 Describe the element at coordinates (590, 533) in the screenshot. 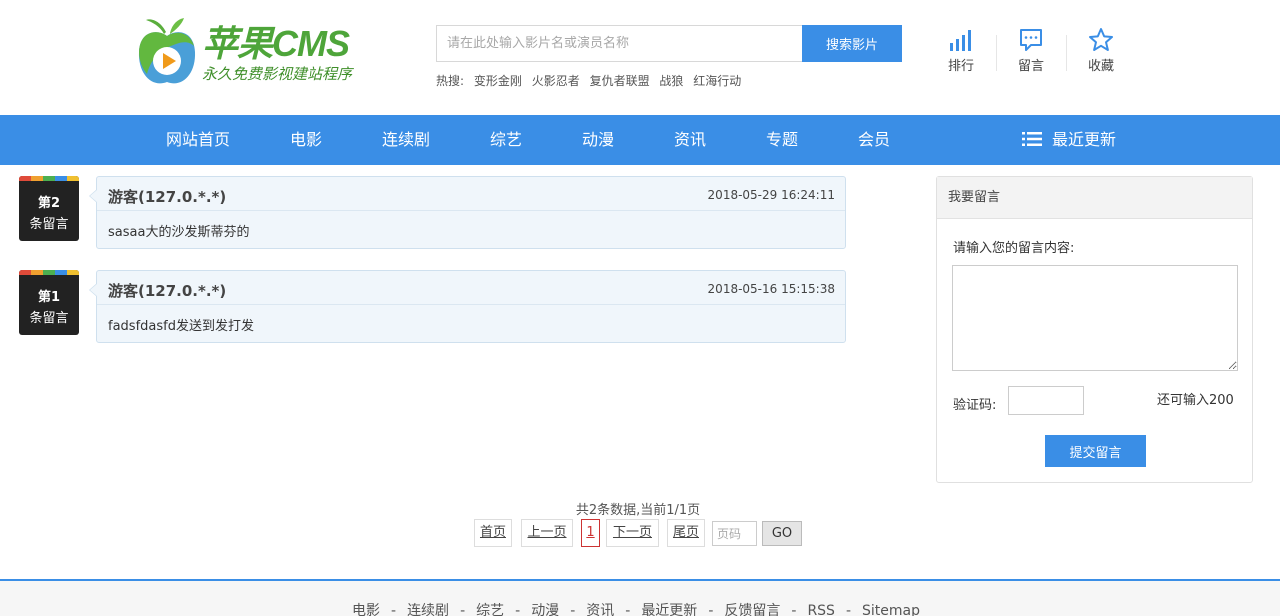

I see `current-page: 1` at that location.